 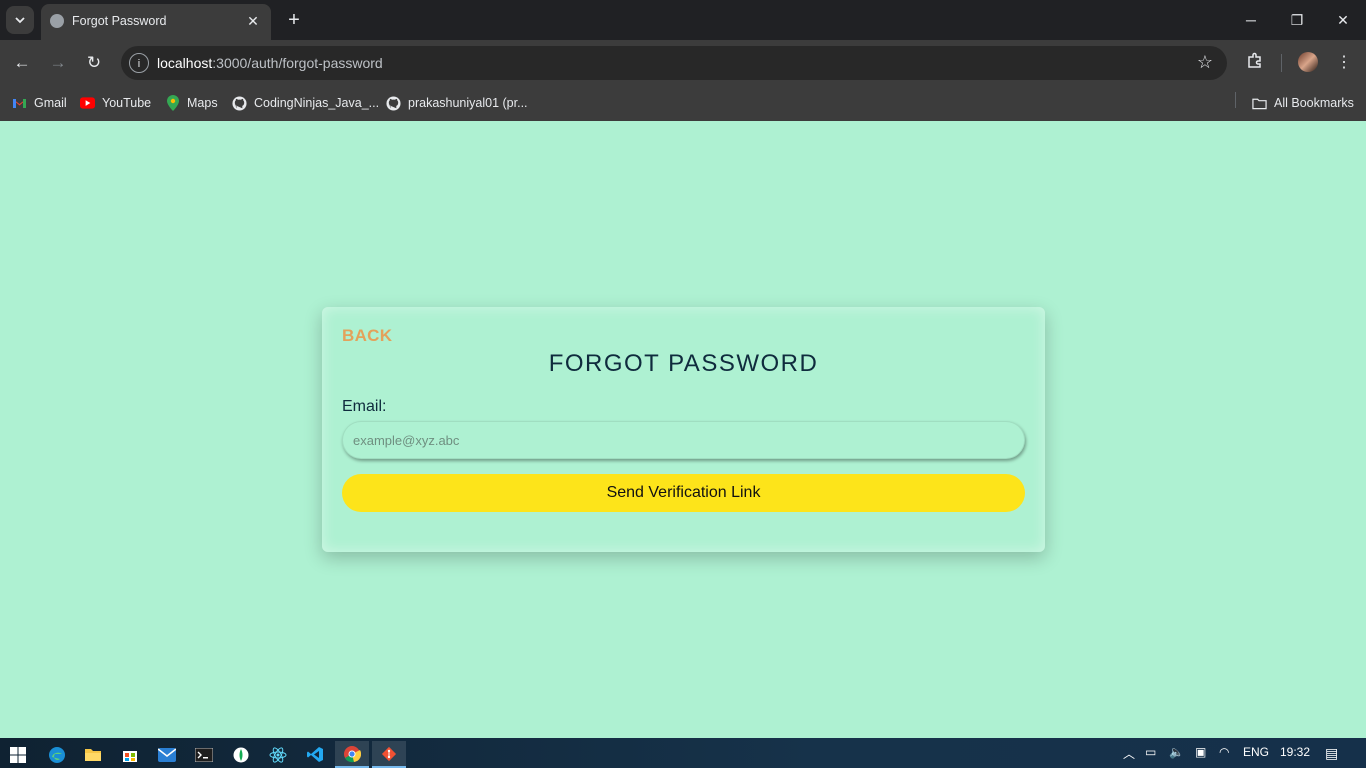 What do you see at coordinates (130, 754) in the screenshot?
I see `store-icon` at bounding box center [130, 754].